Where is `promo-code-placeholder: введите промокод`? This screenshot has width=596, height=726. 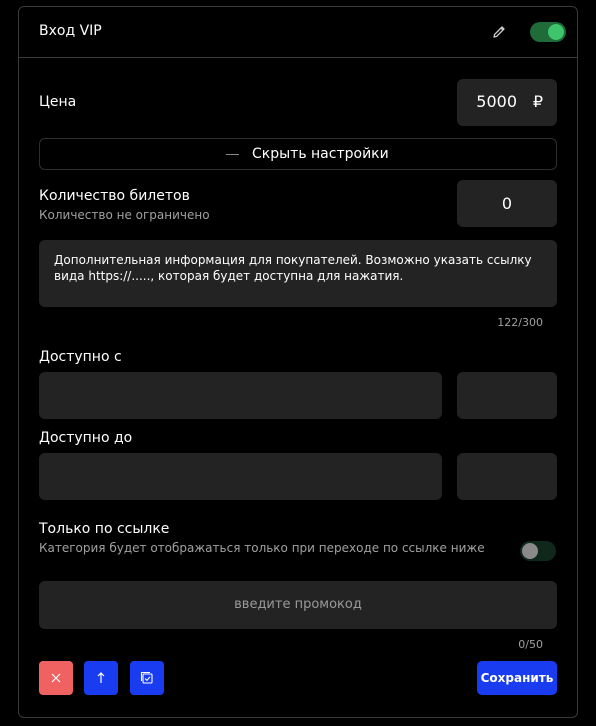 promo-code-placeholder: введите промокод is located at coordinates (298, 604).